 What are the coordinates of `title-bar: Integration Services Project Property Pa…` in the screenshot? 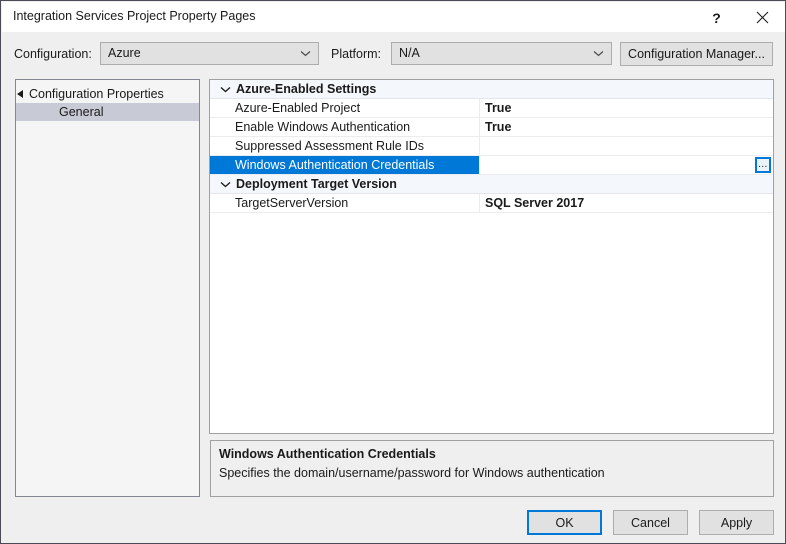 It's located at (393, 17).